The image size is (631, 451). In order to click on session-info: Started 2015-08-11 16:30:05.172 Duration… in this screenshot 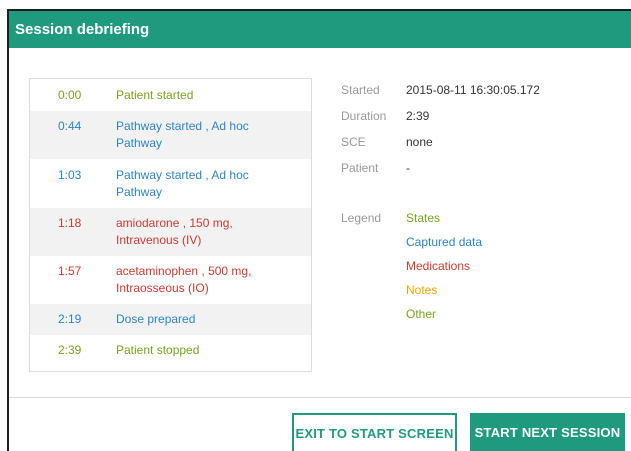, I will do `click(440, 134)`.